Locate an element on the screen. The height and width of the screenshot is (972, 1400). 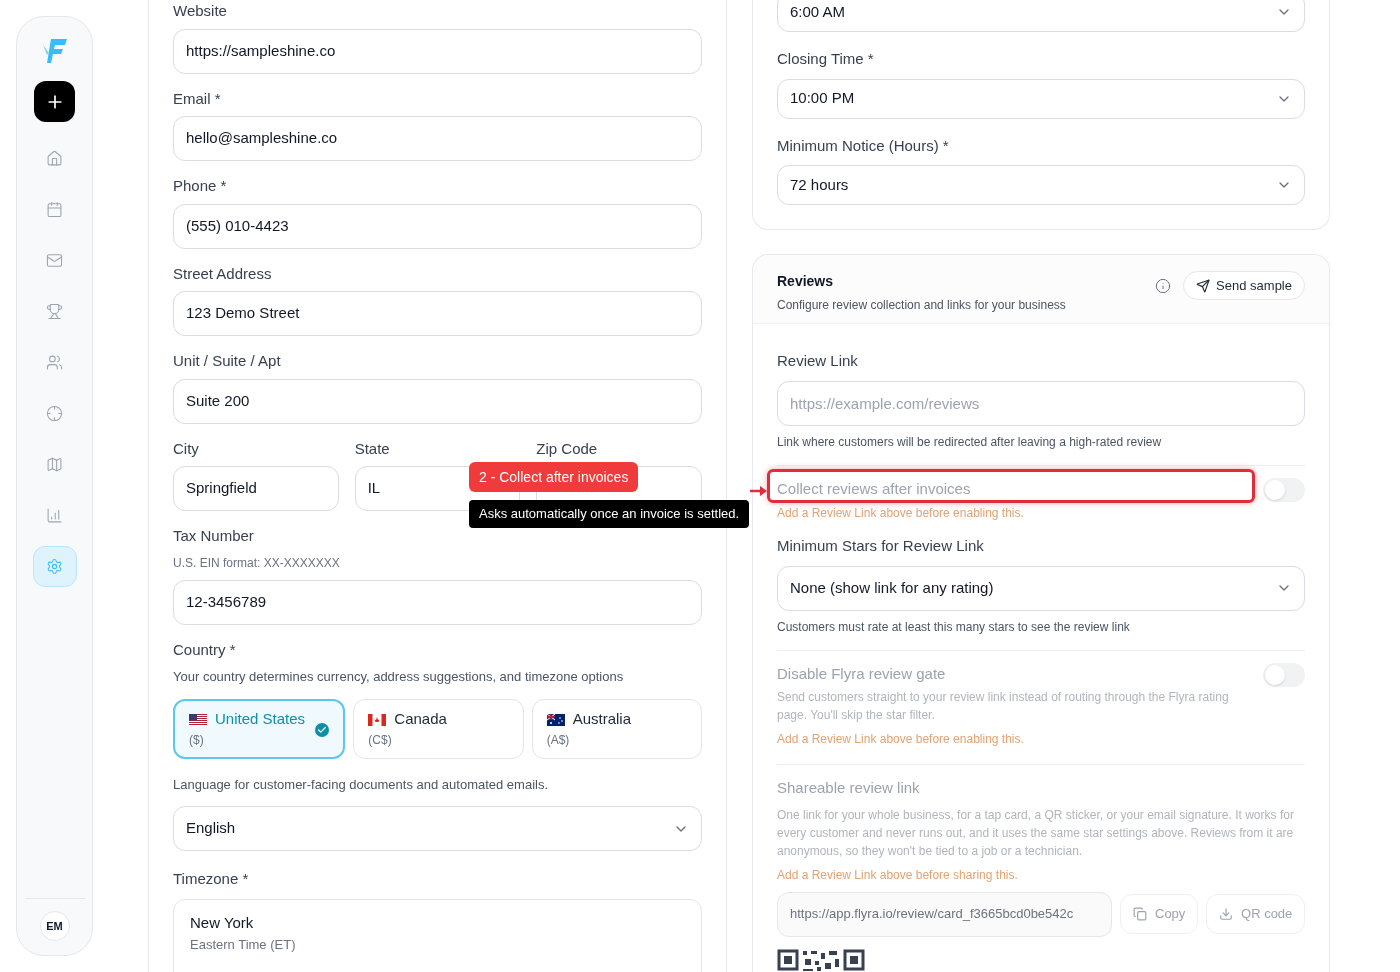
field-label: Unit / Suite / Apt is located at coordinates (227, 361).